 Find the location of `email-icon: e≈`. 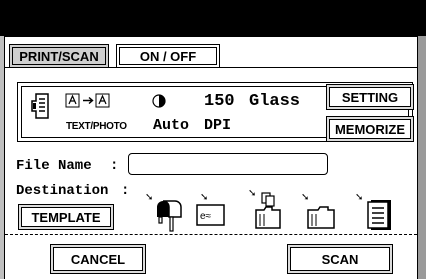

email-icon: e≈ is located at coordinates (211, 215).